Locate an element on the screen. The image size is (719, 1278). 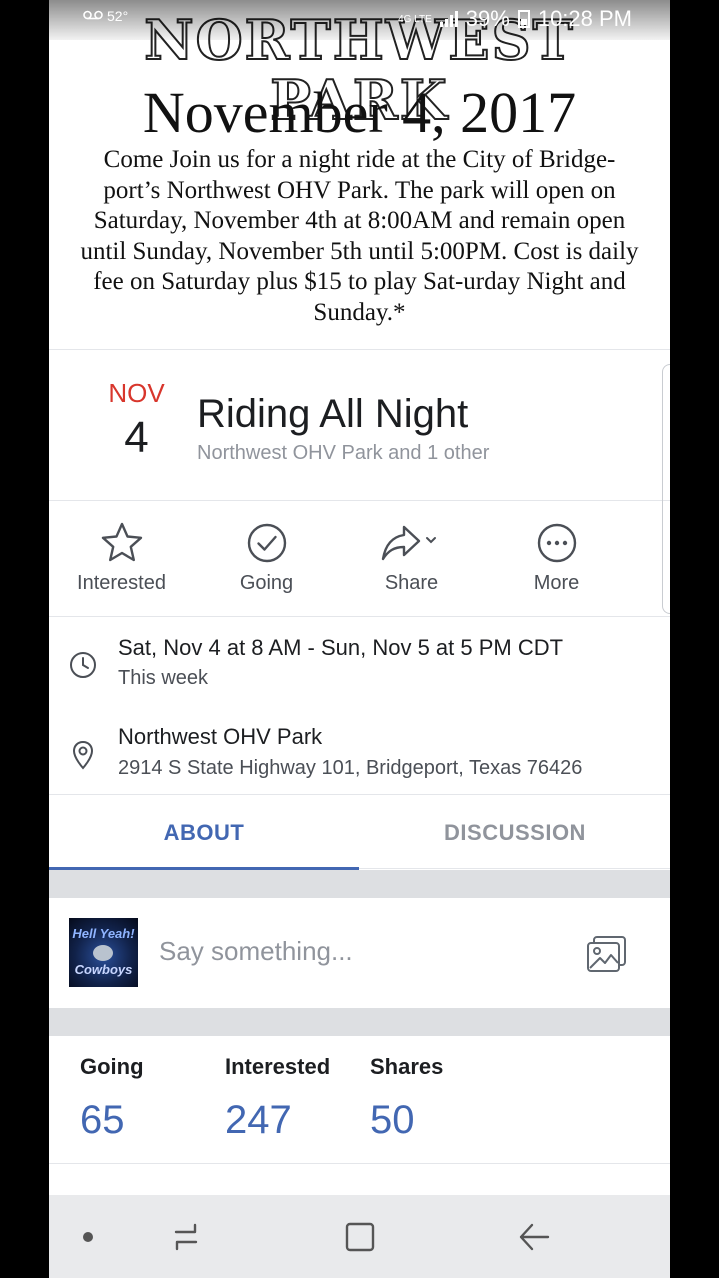
event-actions: Interested Going Share More is located at coordinates (359, 559).